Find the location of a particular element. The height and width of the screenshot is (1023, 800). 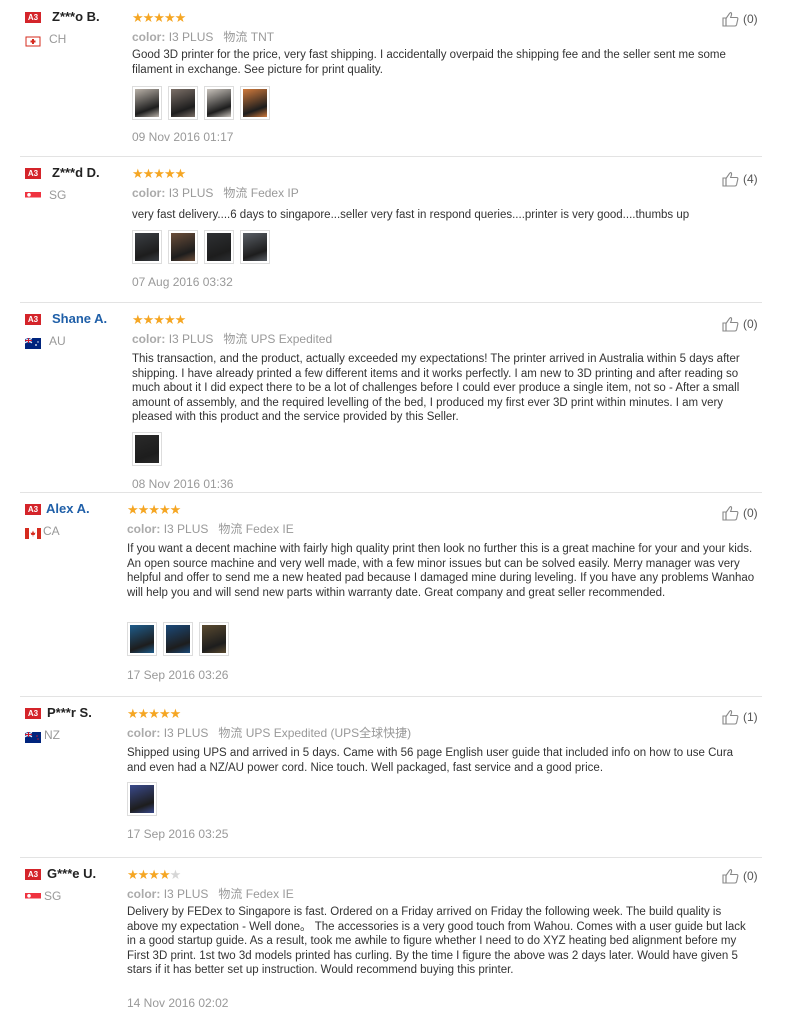

reviewer-name: Shane A. is located at coordinates (79, 318).